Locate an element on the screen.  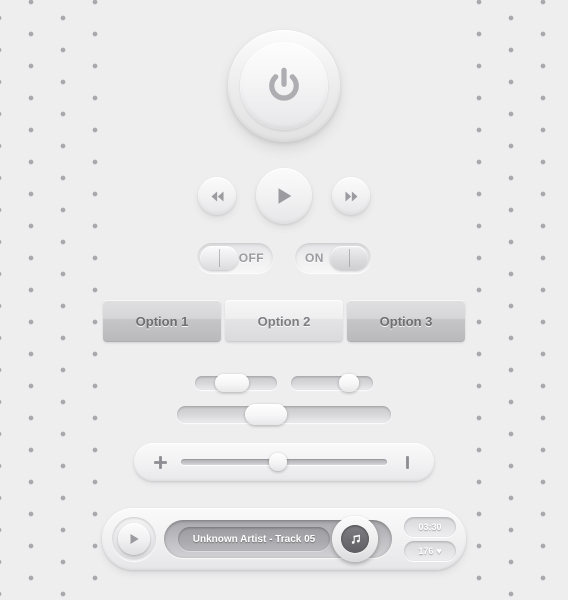
toggle-off: OFF is located at coordinates (235, 258).